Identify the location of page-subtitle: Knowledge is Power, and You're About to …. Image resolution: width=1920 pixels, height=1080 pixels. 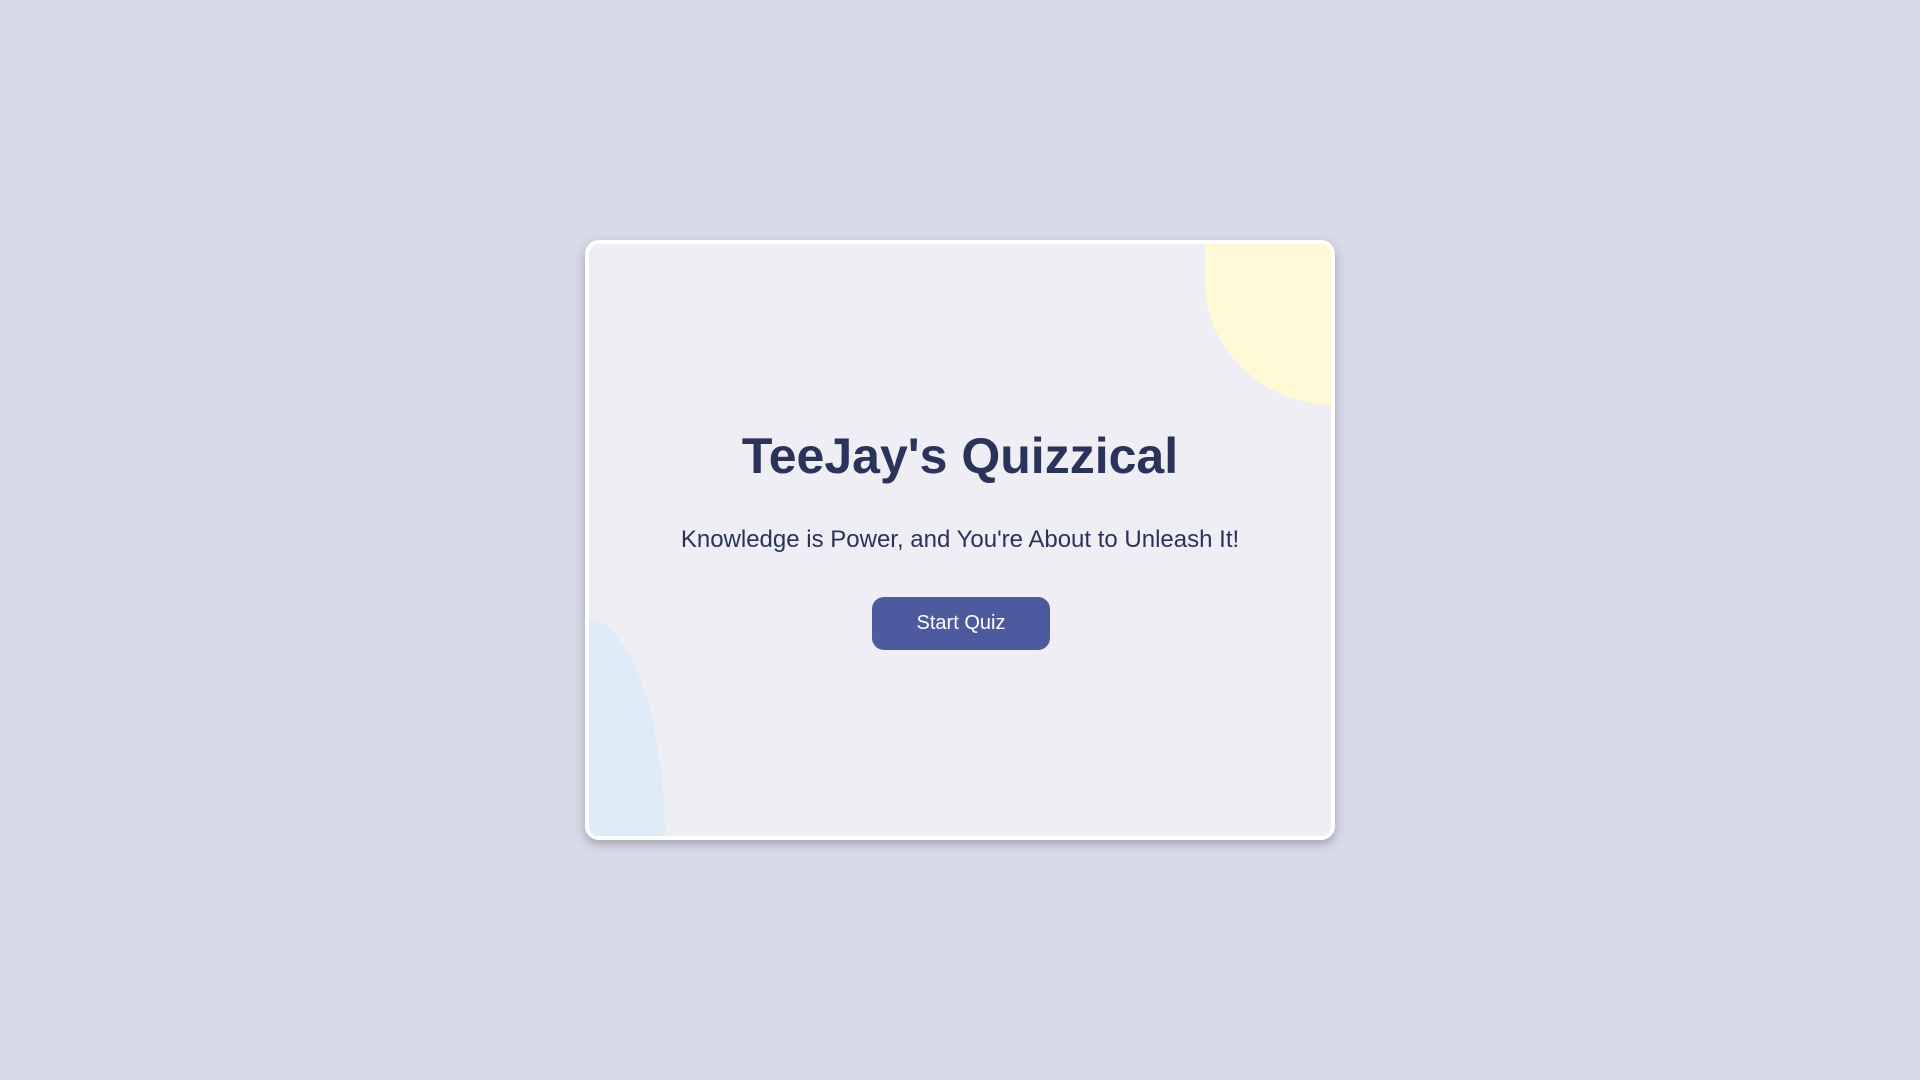
(960, 539).